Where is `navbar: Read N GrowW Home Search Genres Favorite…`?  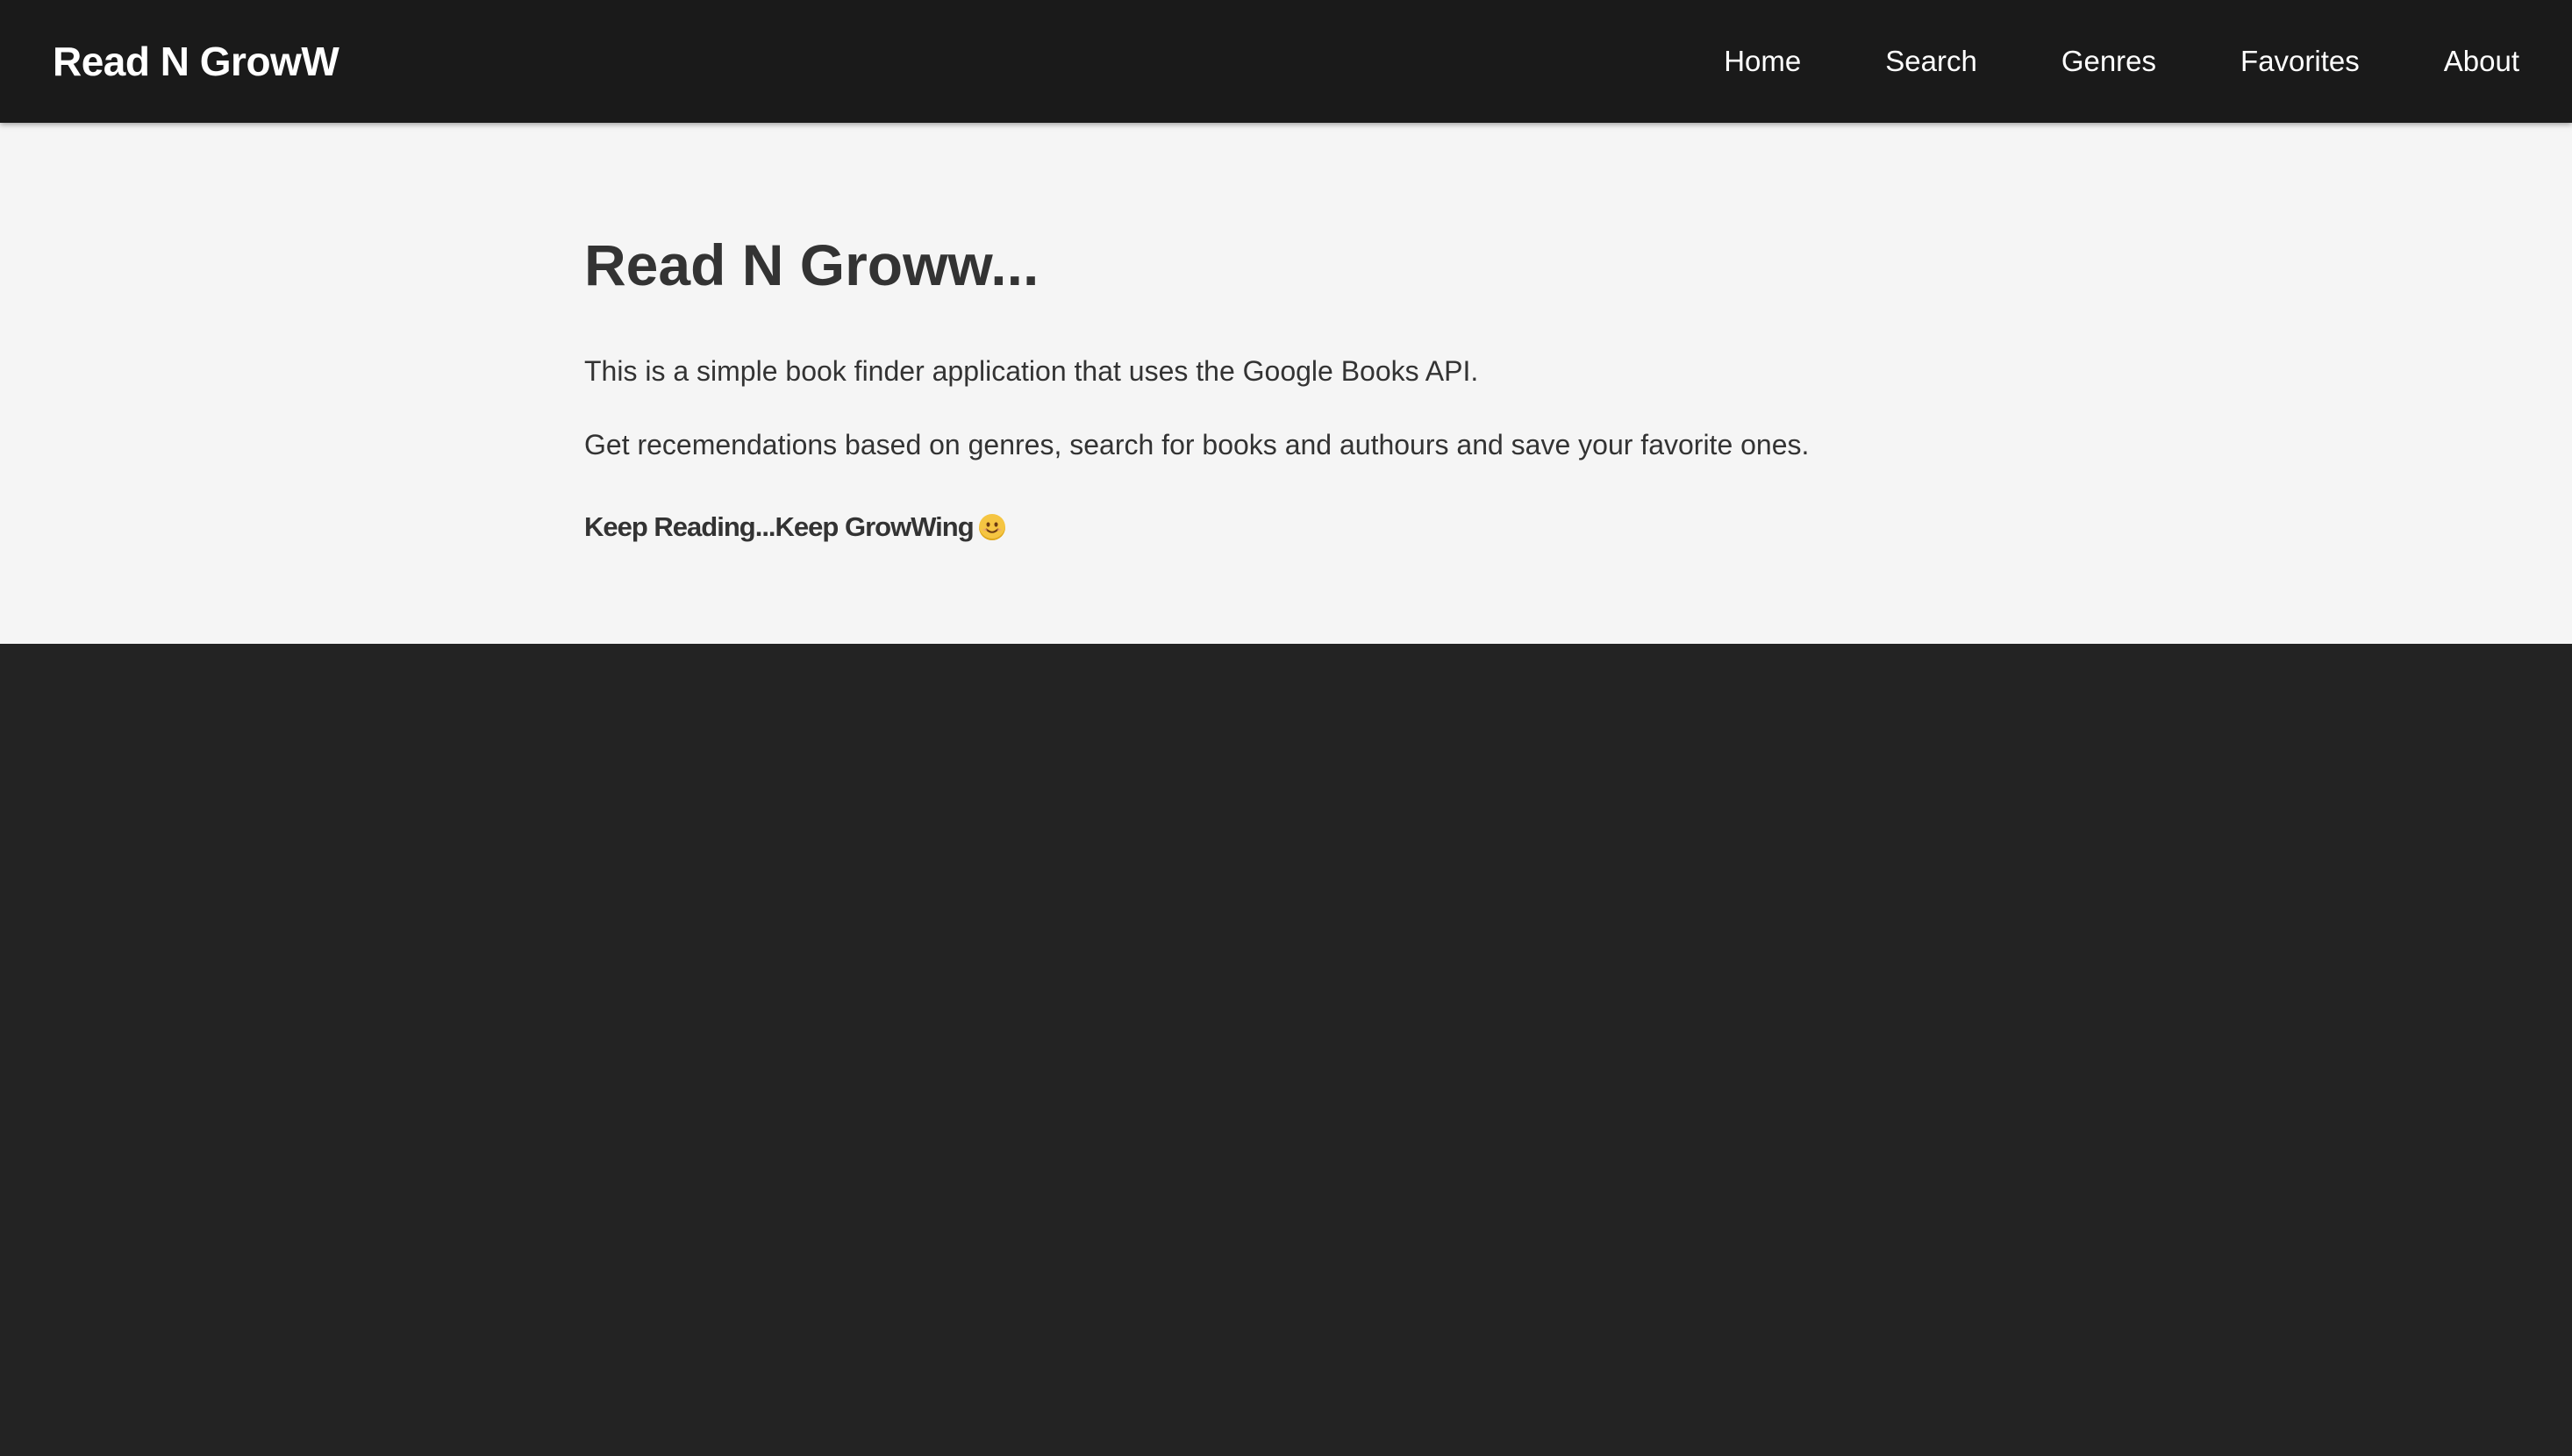 navbar: Read N GrowW Home Search Genres Favorite… is located at coordinates (1286, 61).